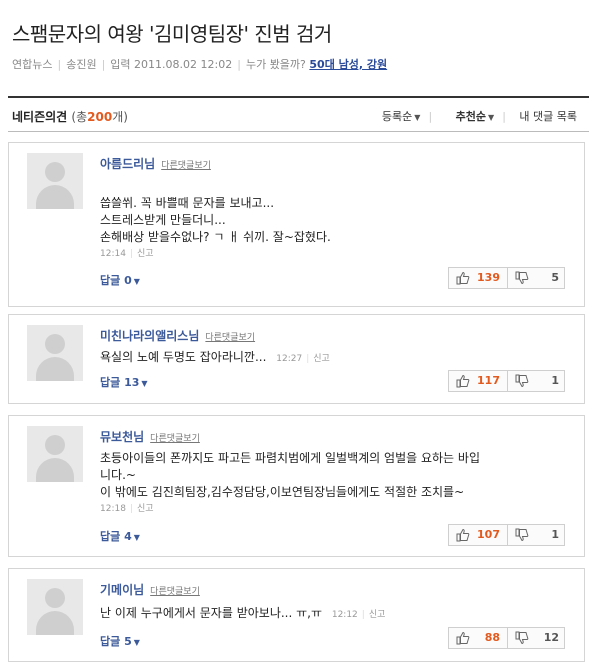 The image size is (597, 667). What do you see at coordinates (81, 64) in the screenshot?
I see `article-reporter: 송진원` at bounding box center [81, 64].